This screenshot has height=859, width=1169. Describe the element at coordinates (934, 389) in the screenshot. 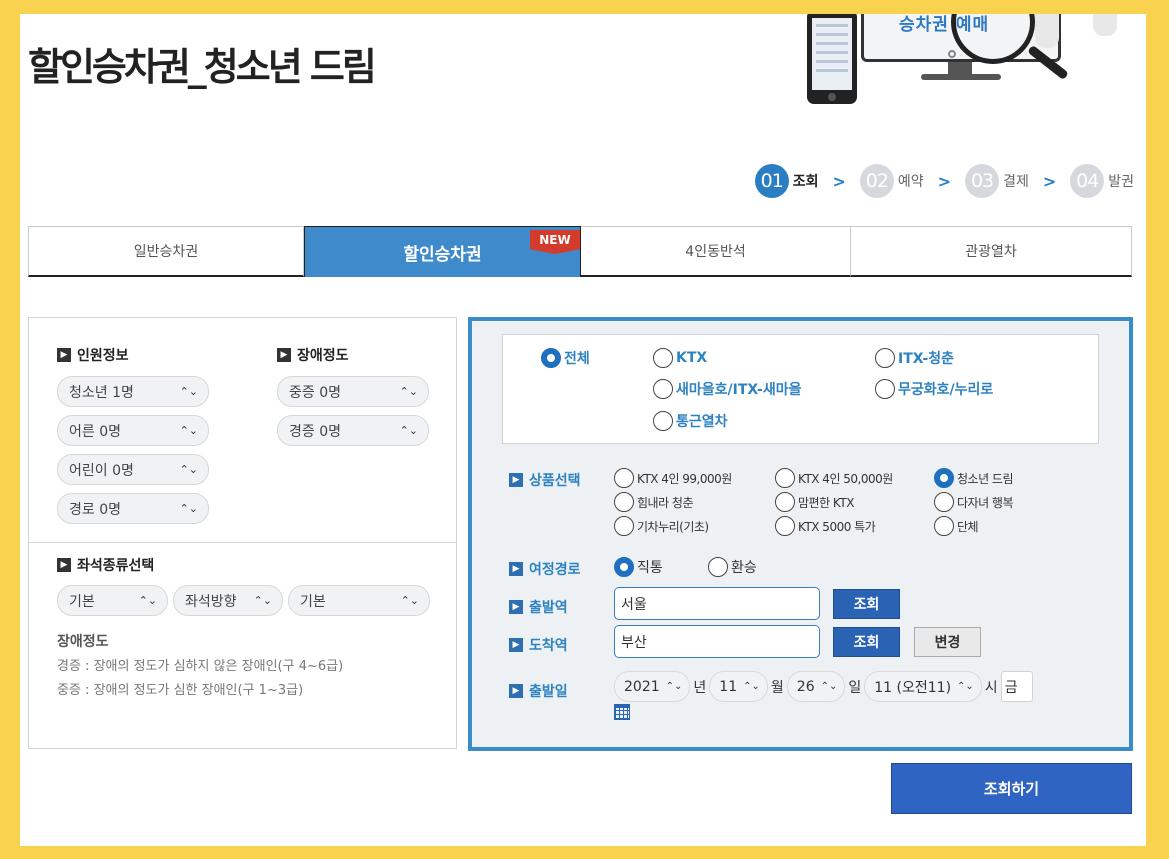

I see `train-type-mugunghwa-radio: 무궁화호/누리로` at that location.